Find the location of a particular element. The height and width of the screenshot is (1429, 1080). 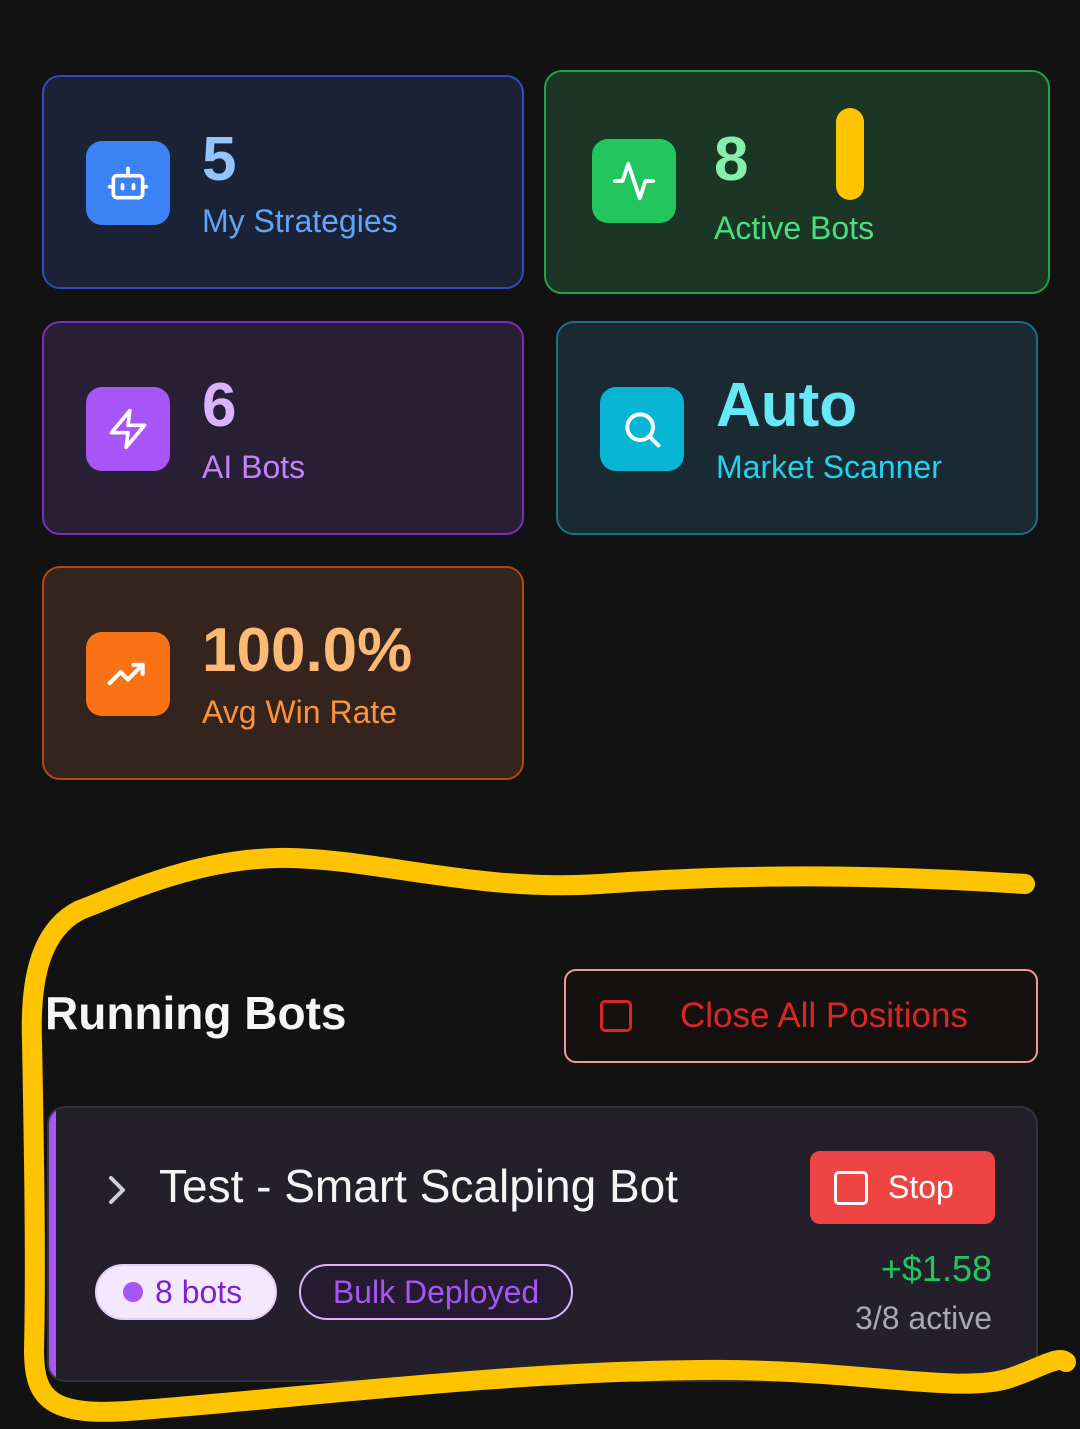

stat-card-strategies: 5 My Strategies is located at coordinates (283, 182).